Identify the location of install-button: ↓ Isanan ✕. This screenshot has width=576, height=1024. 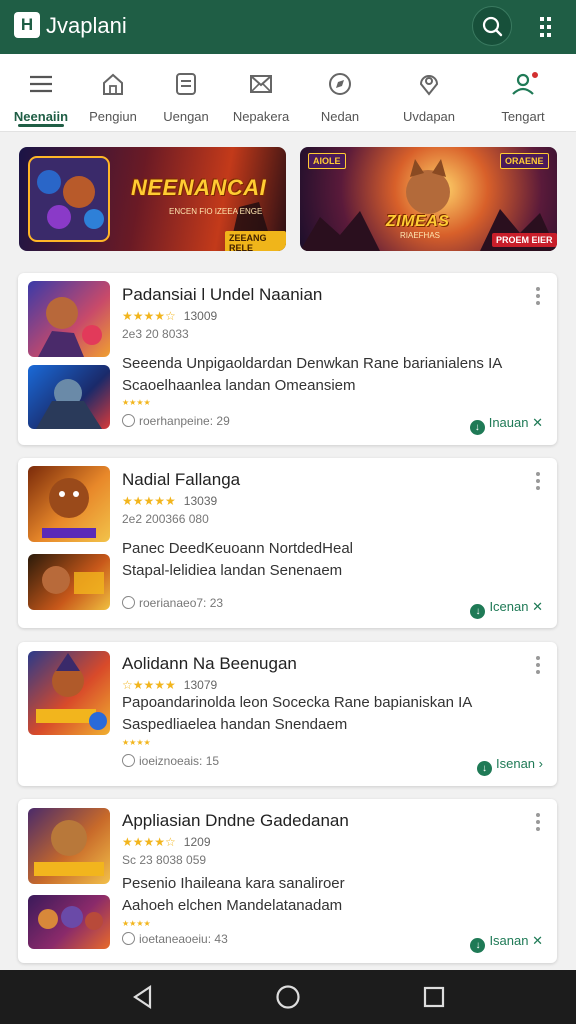
(506, 943).